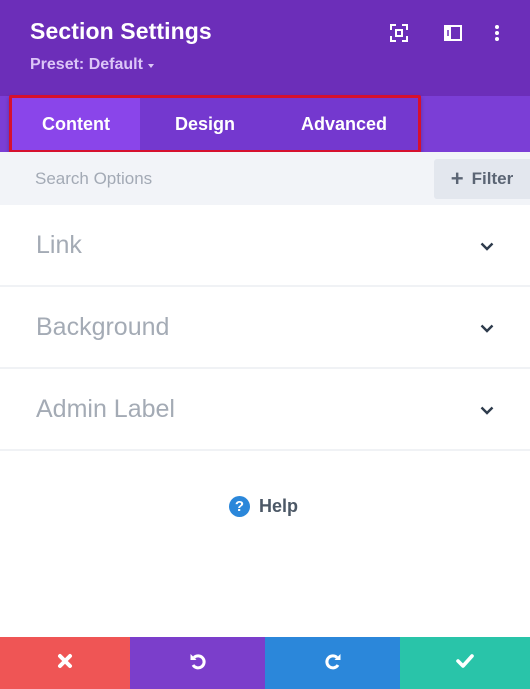 The width and height of the screenshot is (530, 689). I want to click on caret-down-icon, so click(150, 66).